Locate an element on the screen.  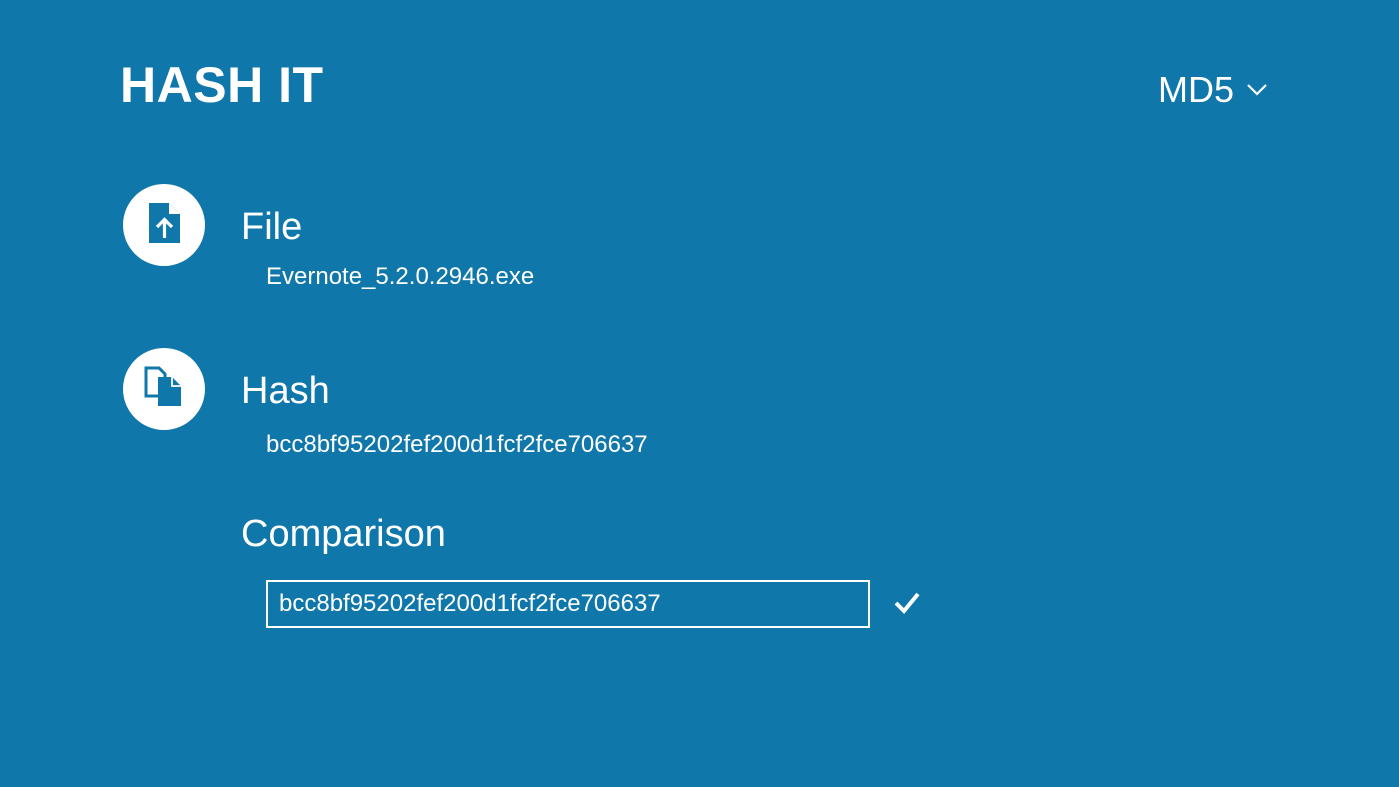
comparison-input is located at coordinates (568, 604).